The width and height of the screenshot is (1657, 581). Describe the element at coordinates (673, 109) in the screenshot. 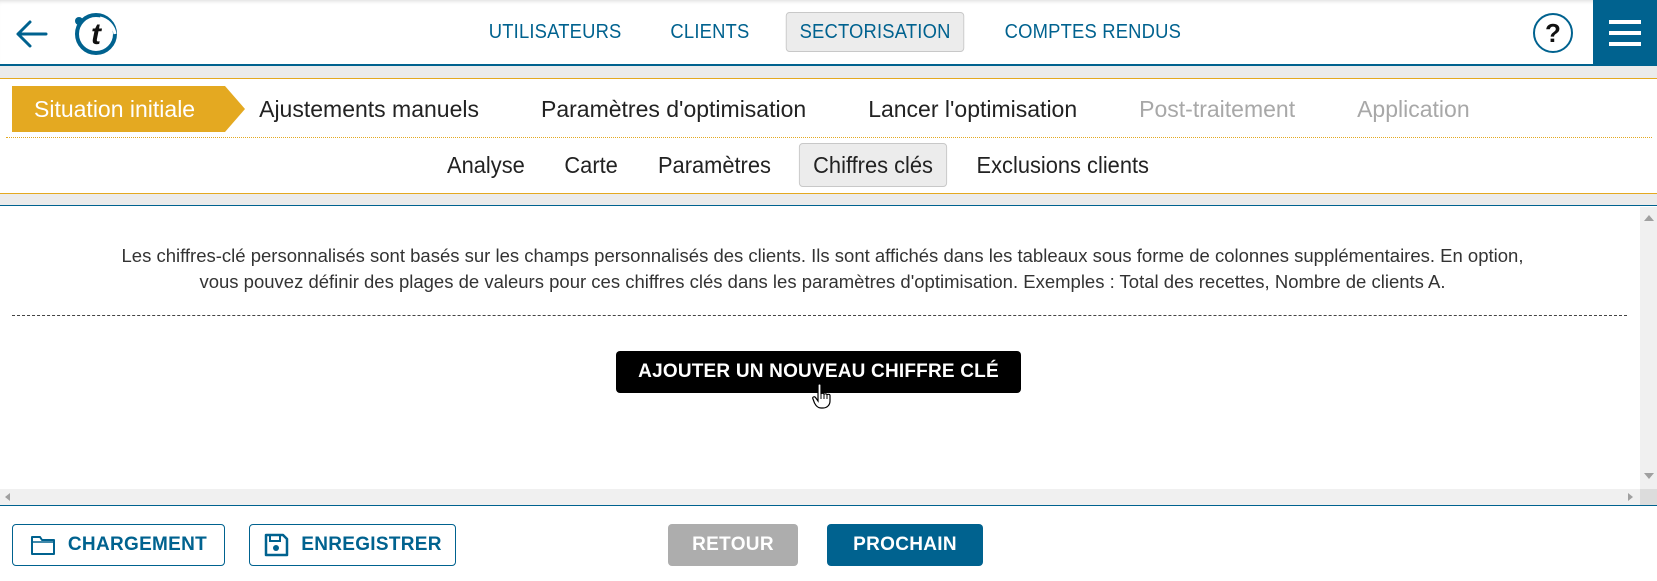

I see `step-parametres-optimisation: Paramètres d'optimisation` at that location.